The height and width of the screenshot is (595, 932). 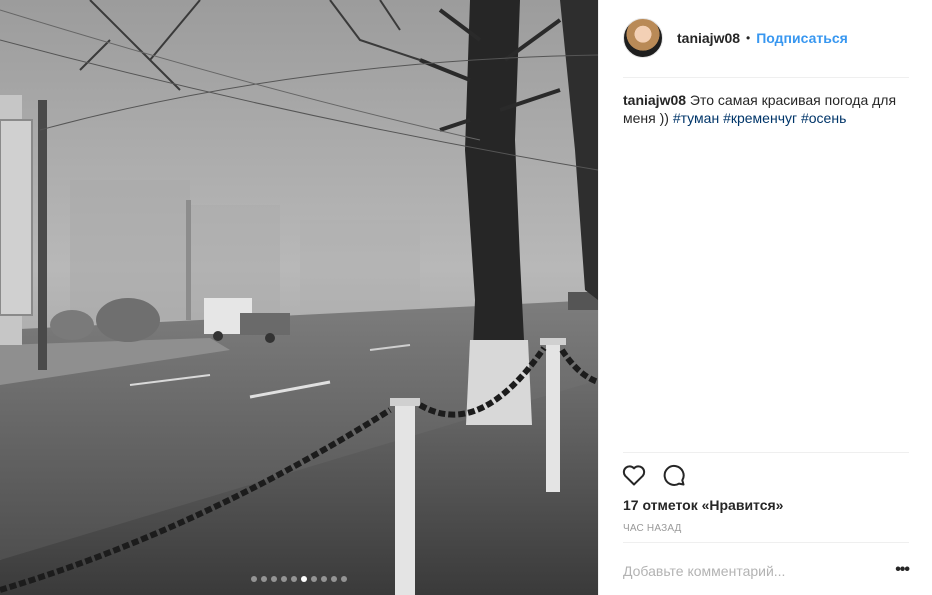 I want to click on comment-button, so click(x=674, y=475).